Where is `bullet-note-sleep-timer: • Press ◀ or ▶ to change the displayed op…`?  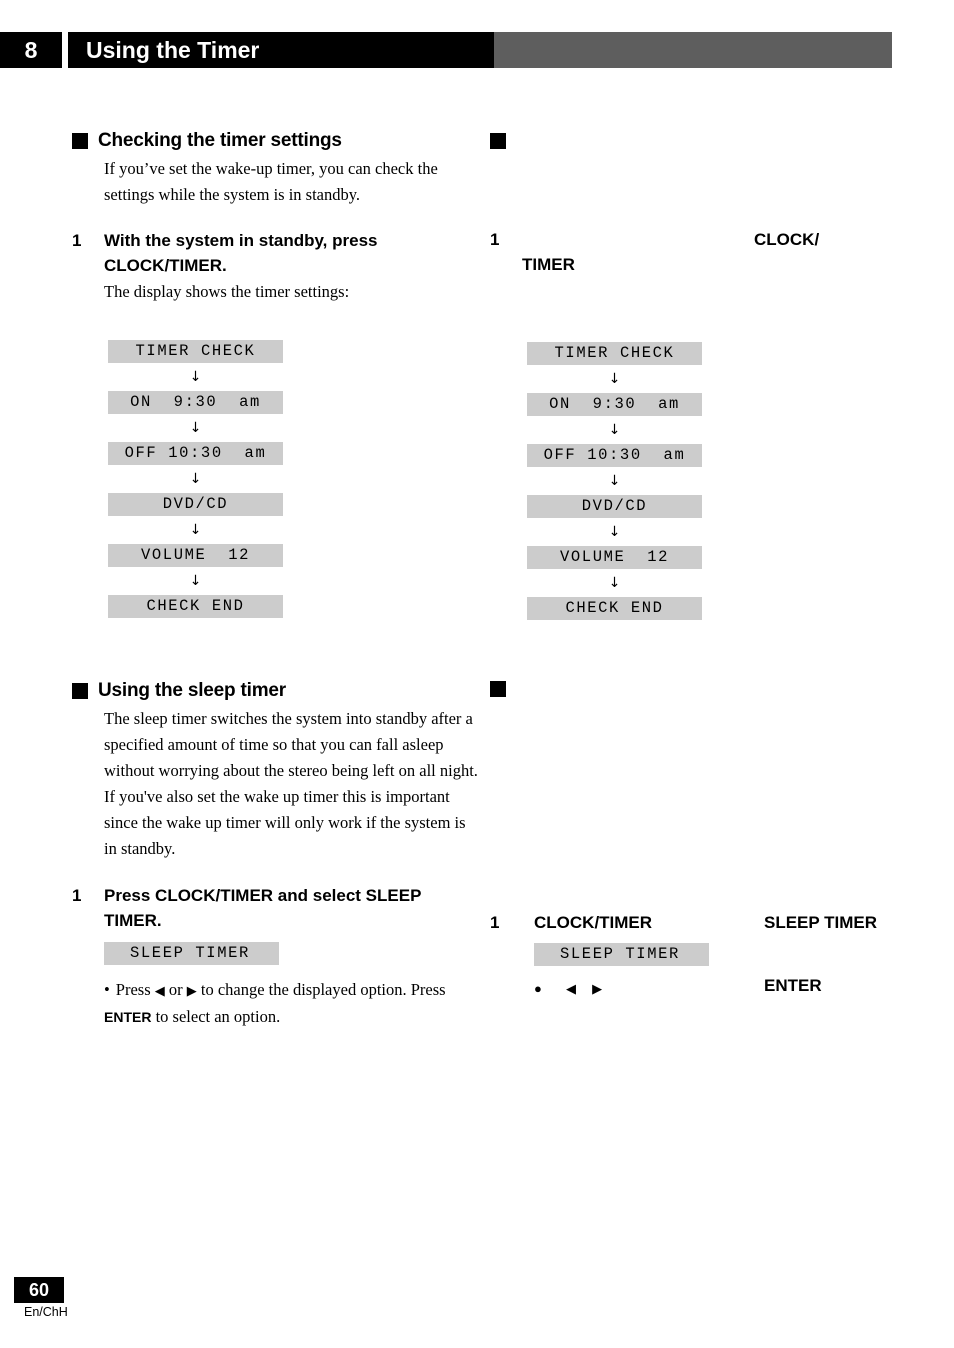
bullet-note-sleep-timer: • Press ◀ or ▶ to change the displayed op… is located at coordinates (293, 1003).